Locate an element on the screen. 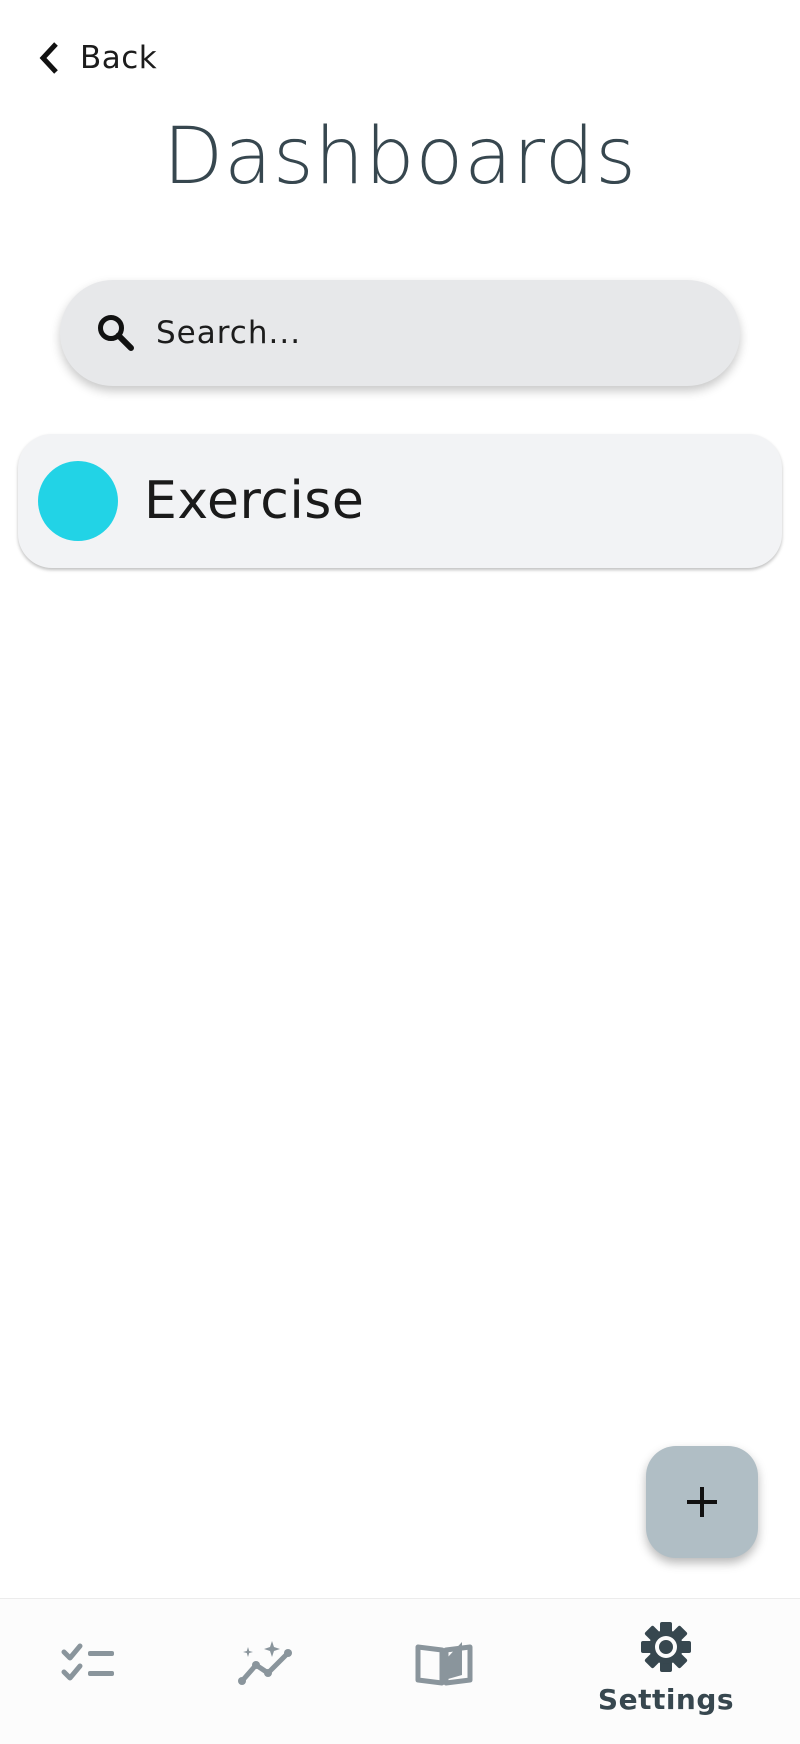 The image size is (800, 1744). back-button: Back is located at coordinates (96, 58).